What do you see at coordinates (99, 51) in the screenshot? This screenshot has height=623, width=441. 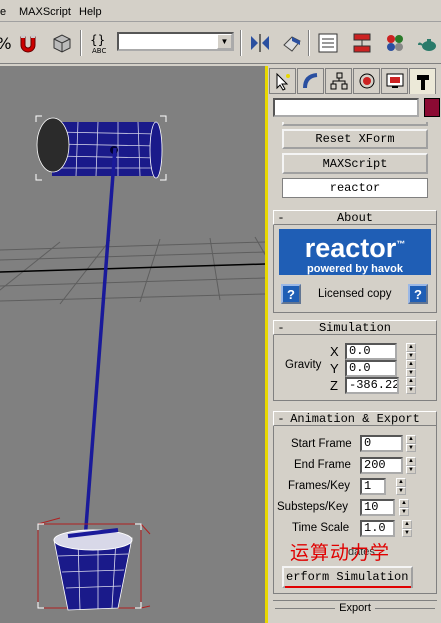 I see `svg-text: ABC` at bounding box center [99, 51].